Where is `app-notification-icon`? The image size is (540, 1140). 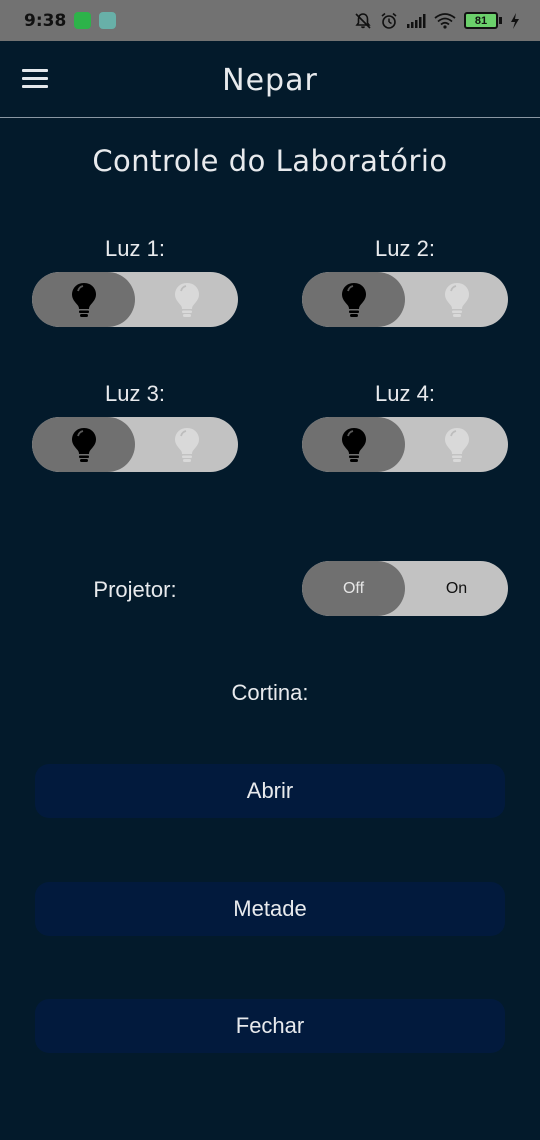
app-notification-icon is located at coordinates (108, 20).